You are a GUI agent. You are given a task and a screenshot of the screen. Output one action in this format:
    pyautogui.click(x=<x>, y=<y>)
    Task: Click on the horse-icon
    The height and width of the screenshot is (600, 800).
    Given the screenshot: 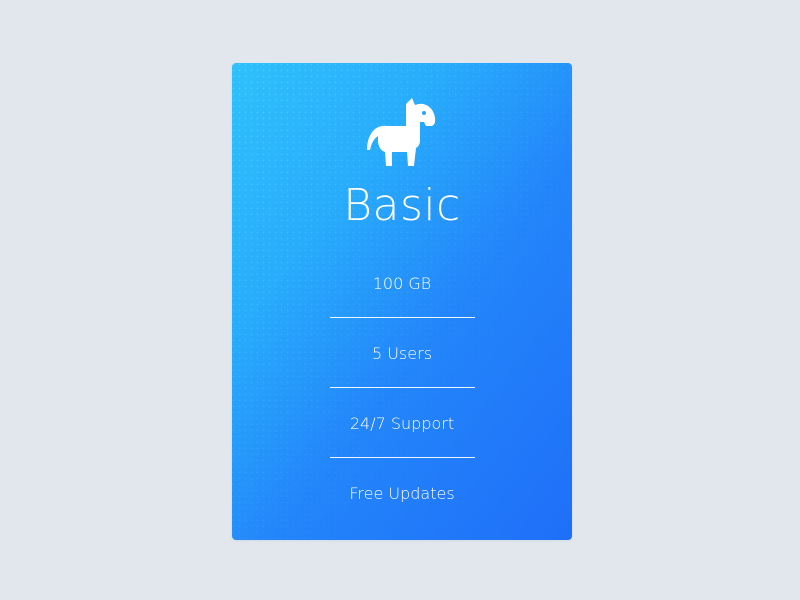 What is the action you would take?
    pyautogui.click(x=401, y=132)
    